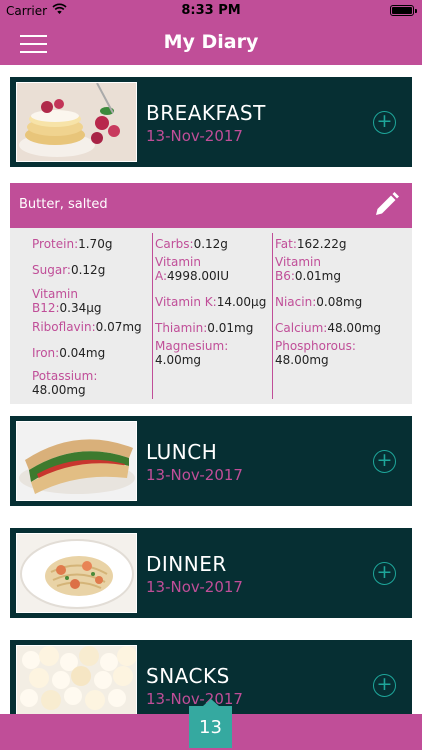 The width and height of the screenshot is (422, 750). I want to click on meal-name: SNACKS, so click(188, 676).